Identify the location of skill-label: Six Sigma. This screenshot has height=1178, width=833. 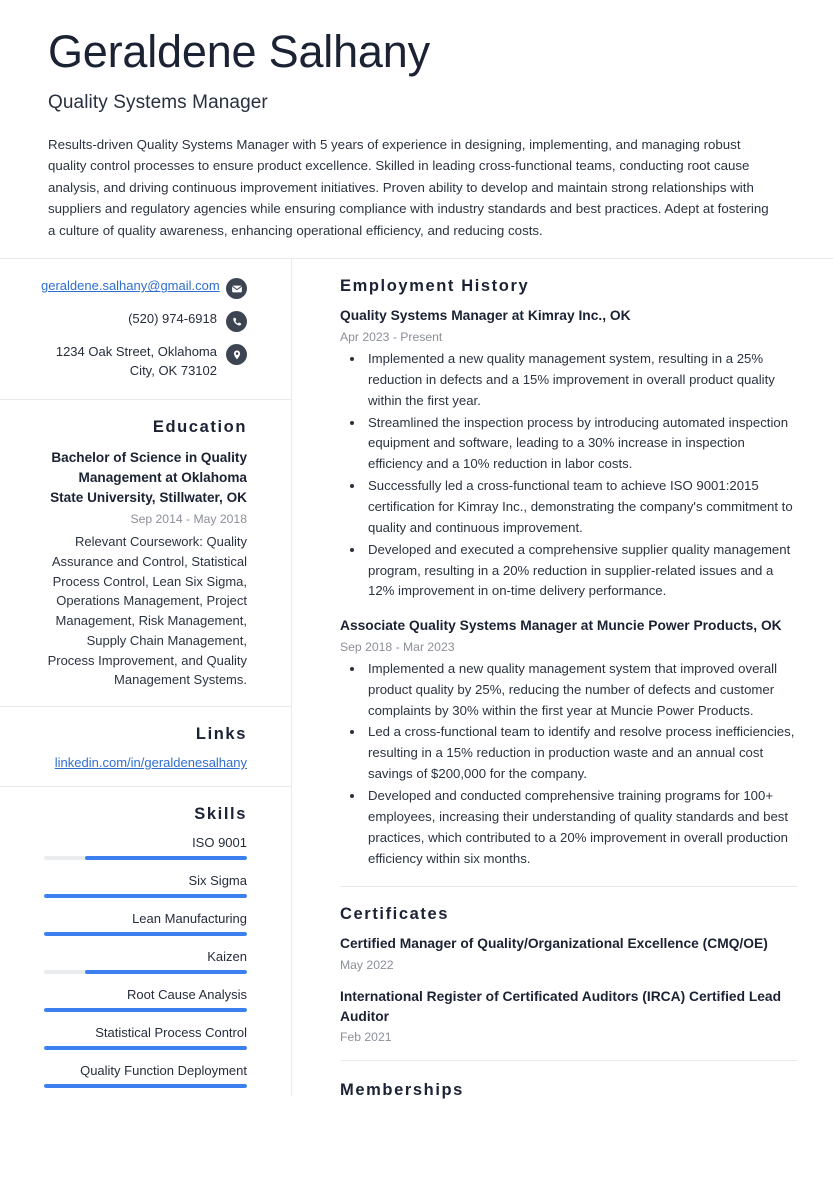
(217, 881).